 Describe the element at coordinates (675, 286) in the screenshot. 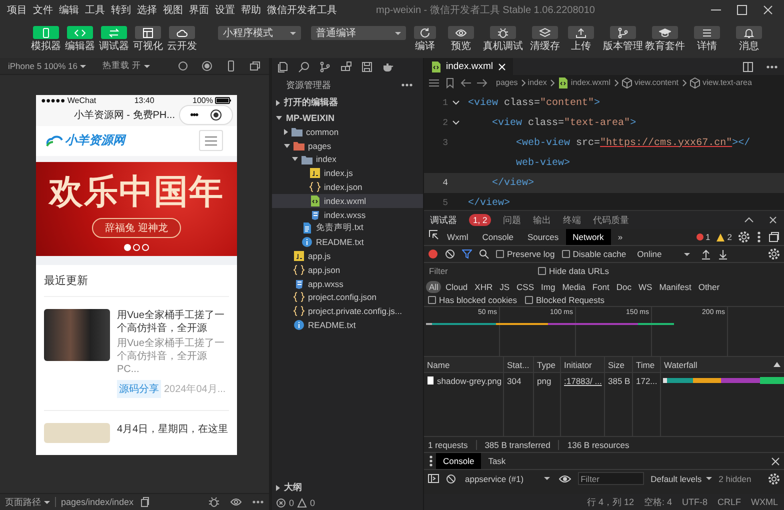

I see `type-filter: Manifest` at that location.